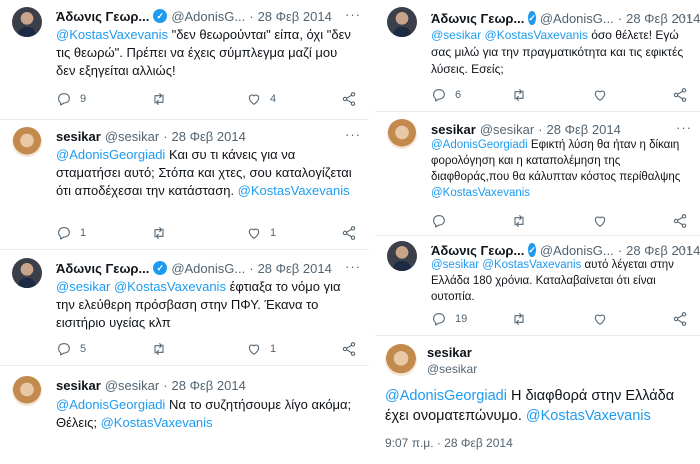  What do you see at coordinates (559, 95) in the screenshot?
I see `tweet-actions: 6` at bounding box center [559, 95].